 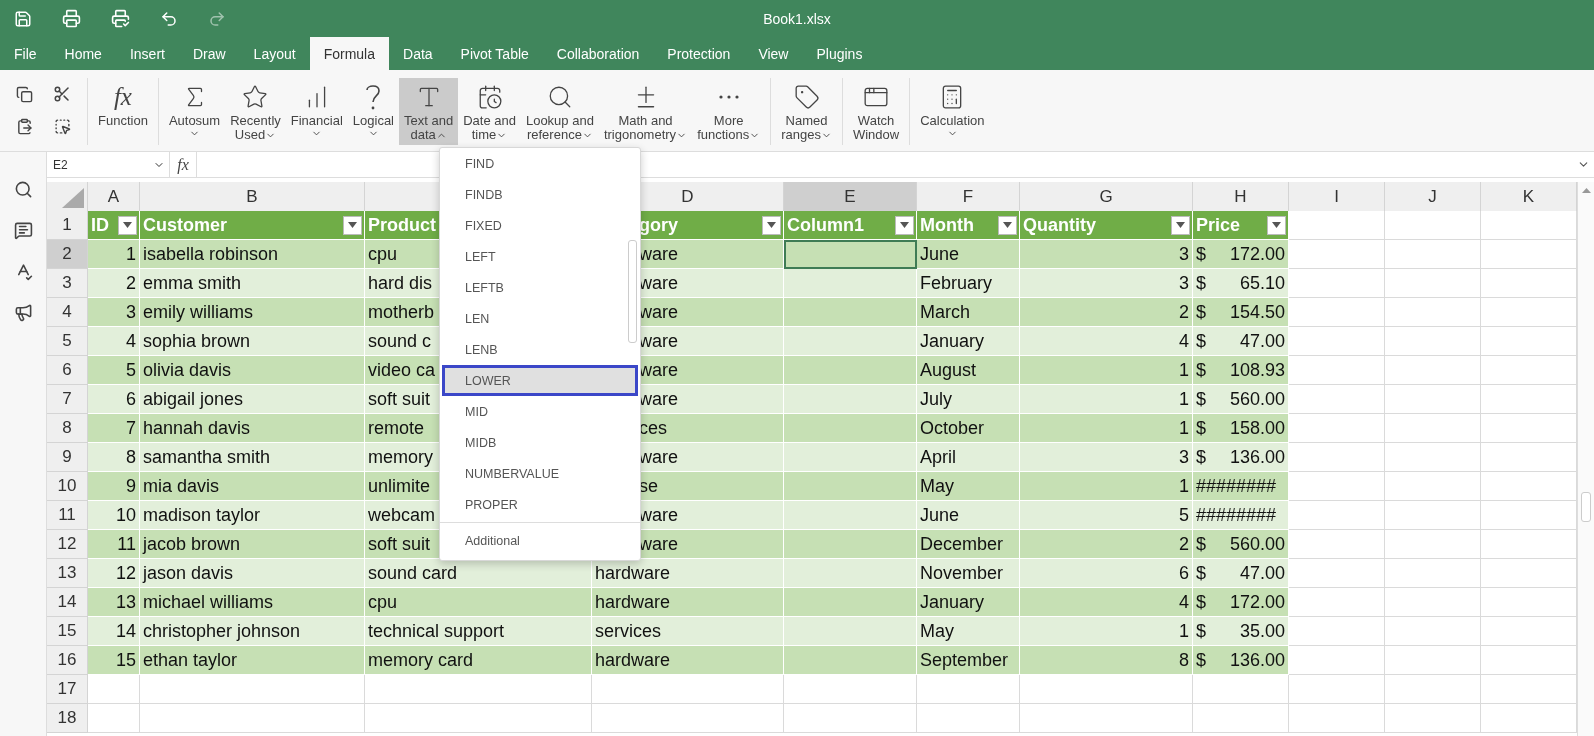 I want to click on menu-item: FIXED, so click(x=540, y=225).